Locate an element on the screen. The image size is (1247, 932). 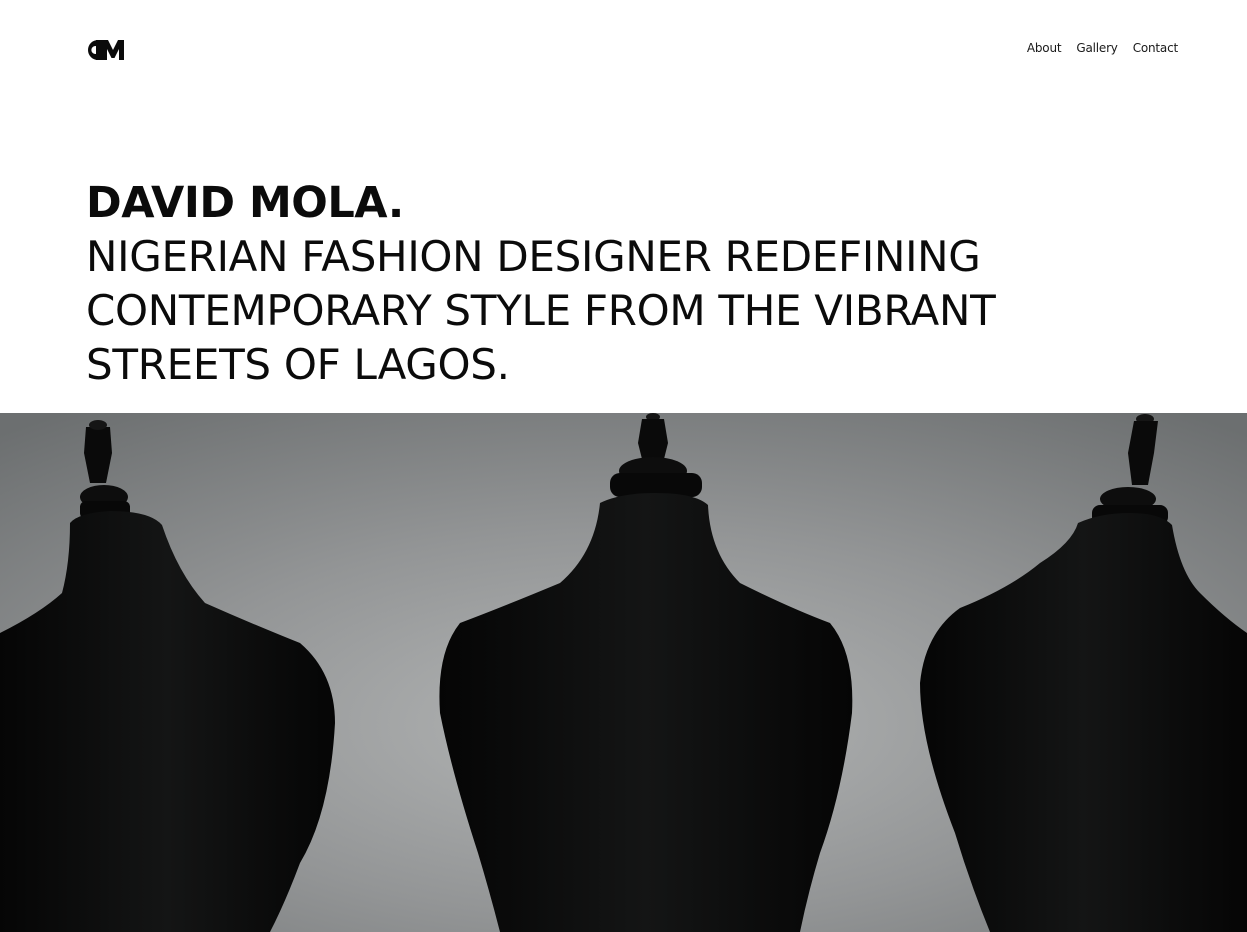
nav-link-contact: Contact is located at coordinates (1155, 48).